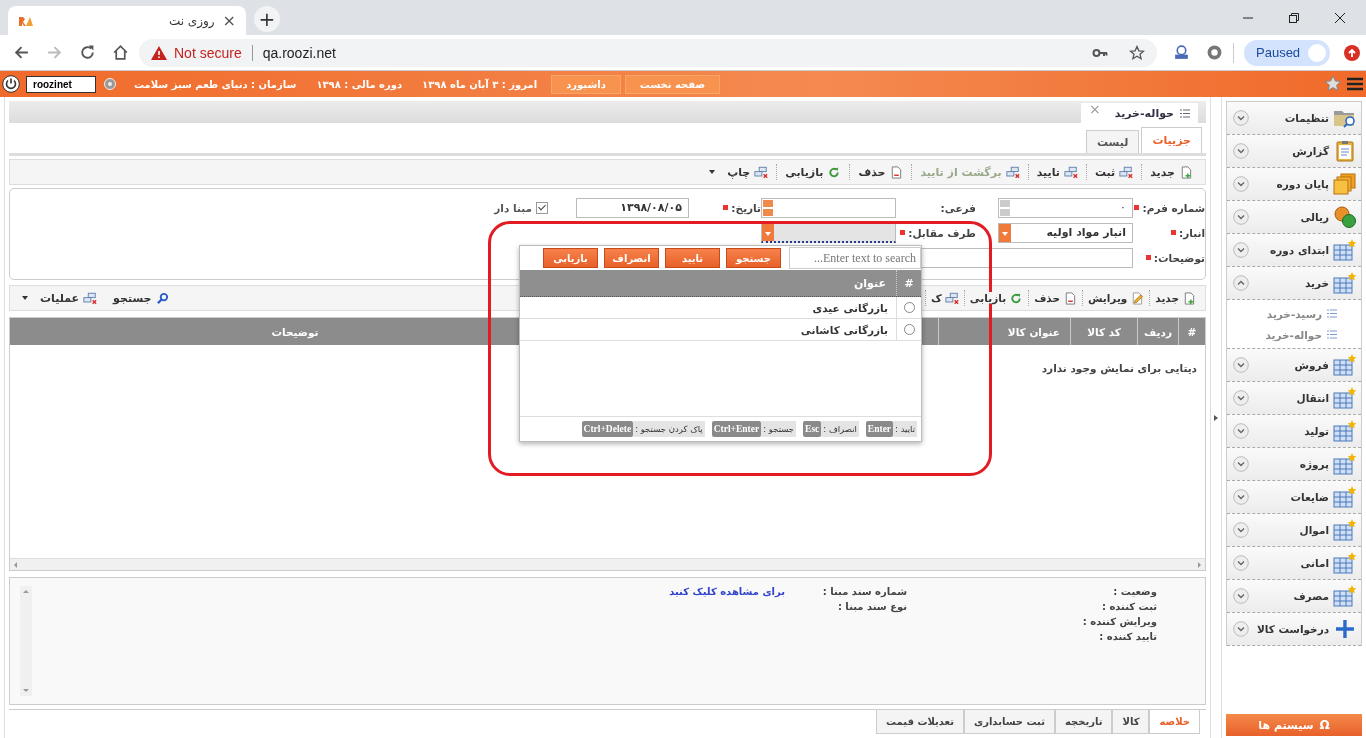  Describe the element at coordinates (1294, 563) in the screenshot. I see `sidebar-item: امانی` at that location.